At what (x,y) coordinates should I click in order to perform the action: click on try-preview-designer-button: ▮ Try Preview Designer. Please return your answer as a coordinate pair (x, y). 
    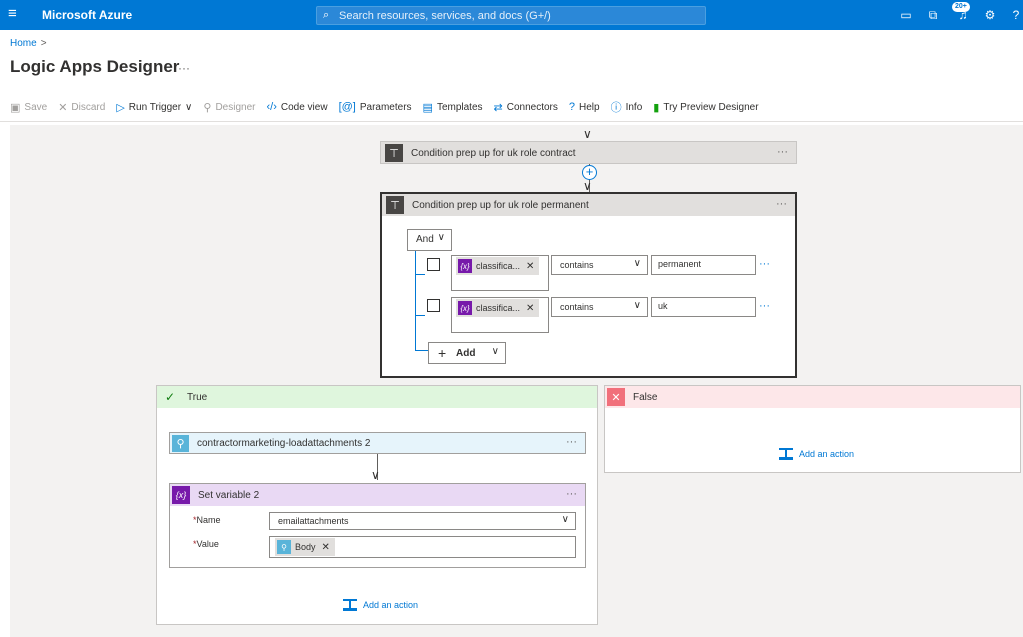
    Looking at the image, I should click on (705, 107).